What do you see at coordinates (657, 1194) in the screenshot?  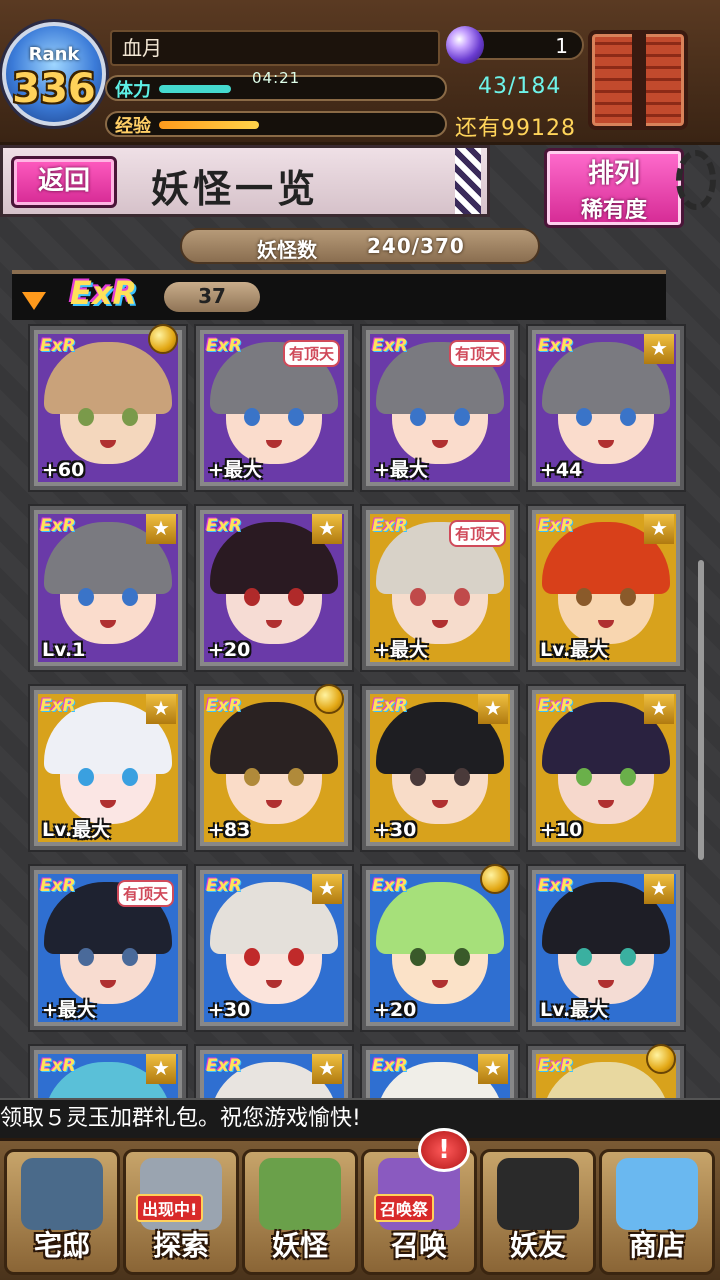 I see `shop-orb-icon` at bounding box center [657, 1194].